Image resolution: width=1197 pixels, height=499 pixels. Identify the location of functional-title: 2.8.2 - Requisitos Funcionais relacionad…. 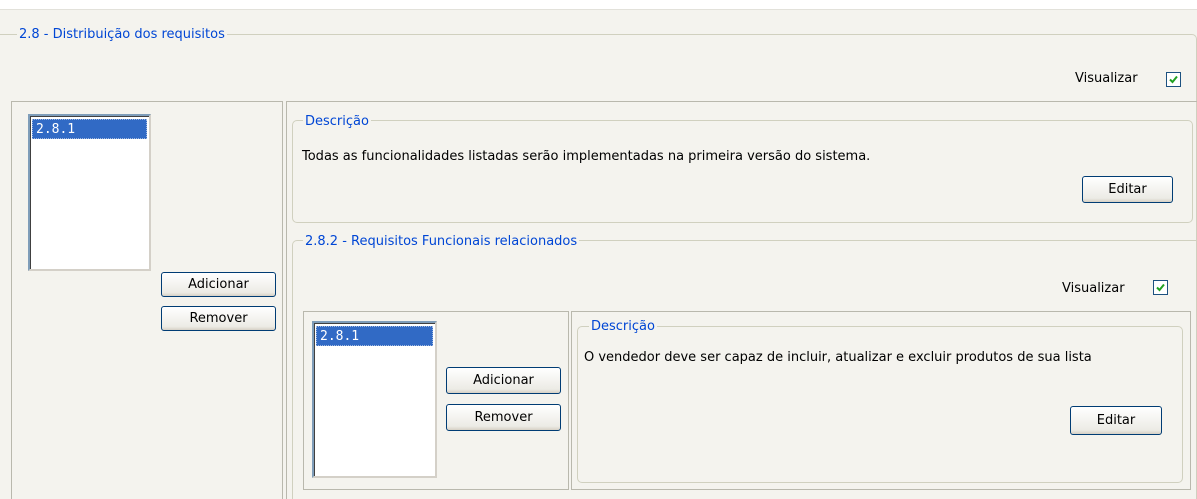
(441, 242).